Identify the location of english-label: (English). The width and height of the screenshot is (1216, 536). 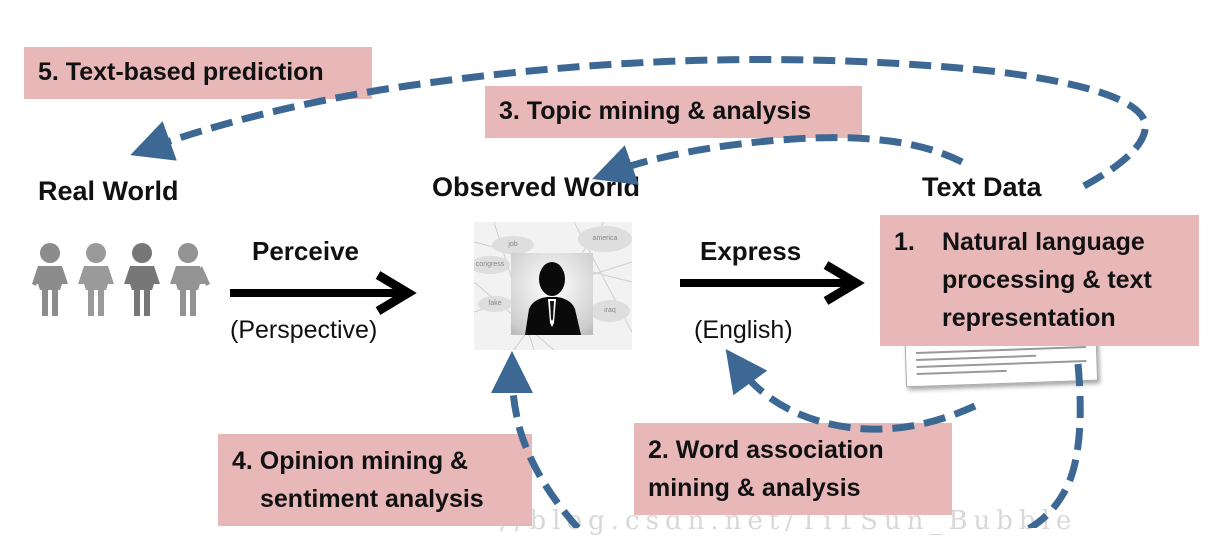
(743, 330).